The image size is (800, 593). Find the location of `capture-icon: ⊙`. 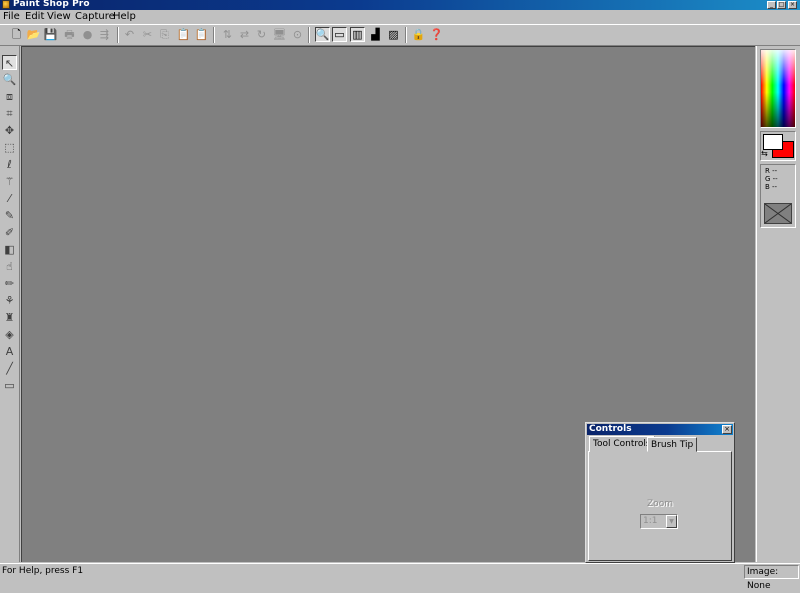

capture-icon: ⊙ is located at coordinates (297, 34).